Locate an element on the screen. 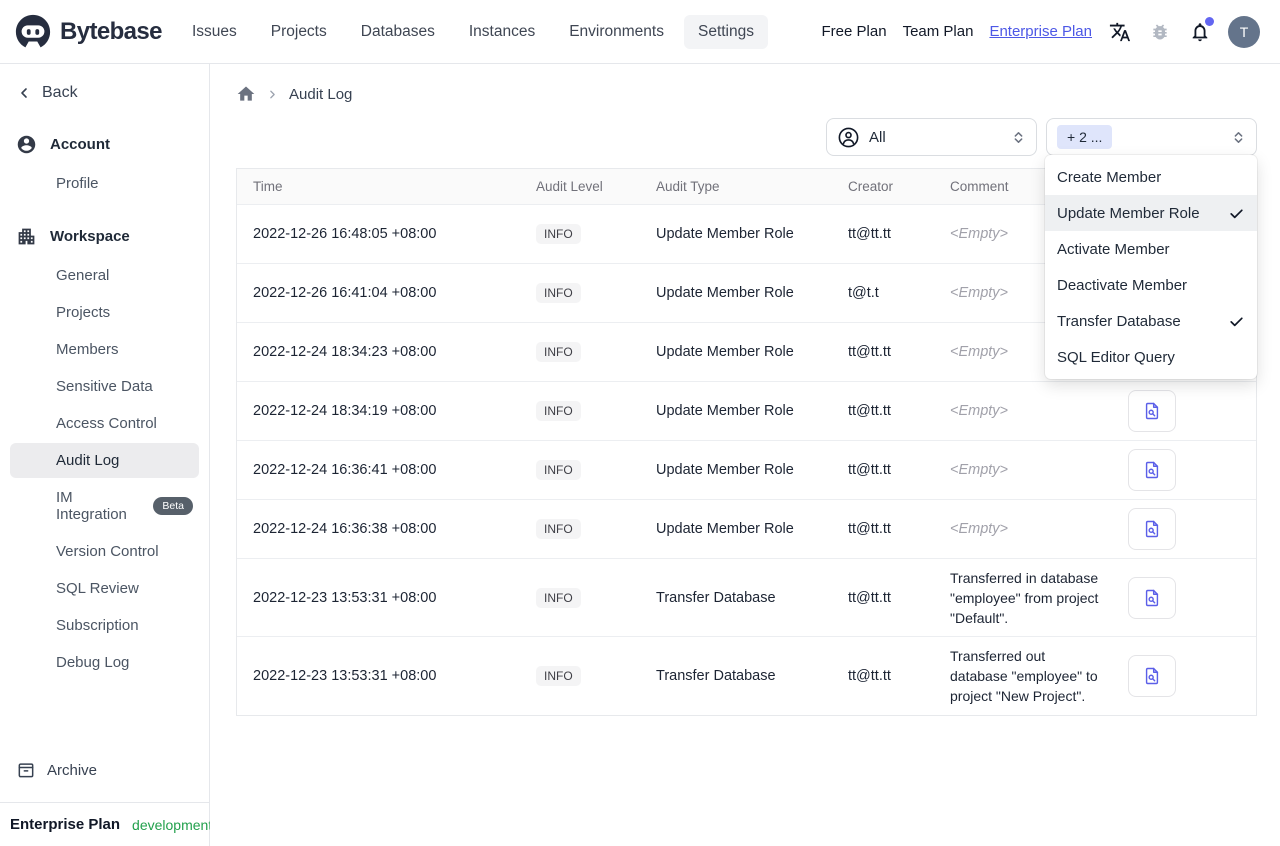  archive-icon is located at coordinates (26, 770).